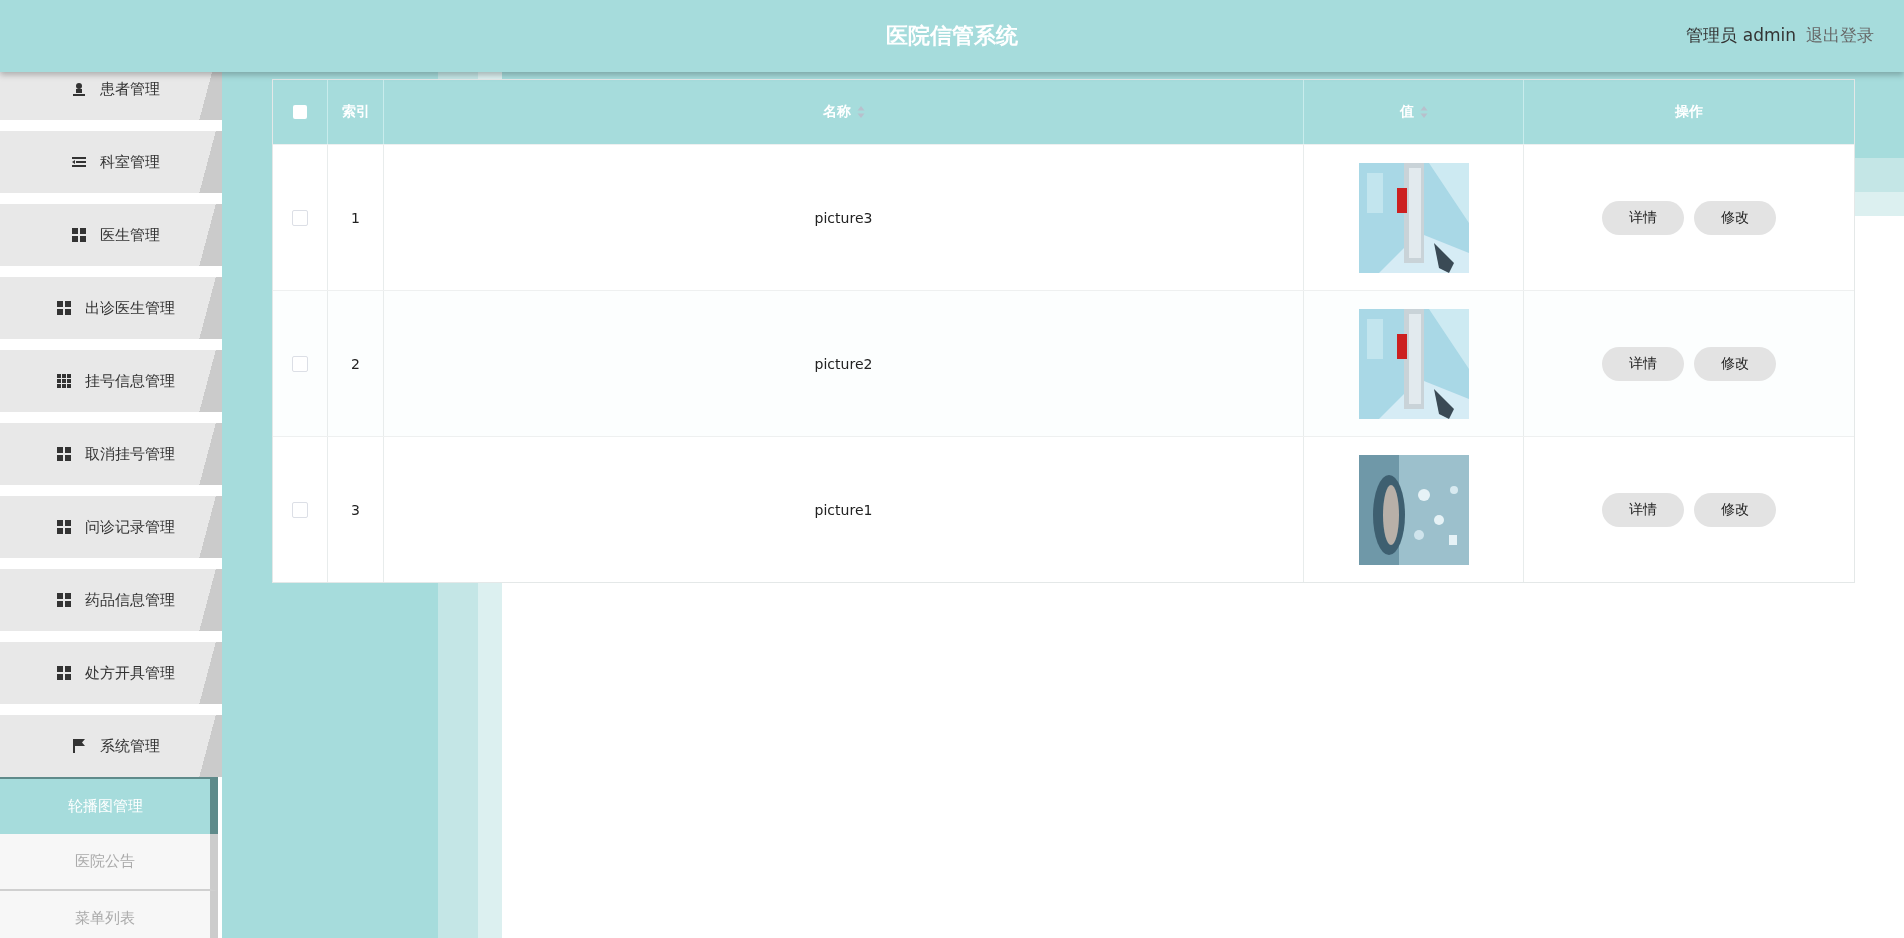 This screenshot has height=938, width=1904. Describe the element at coordinates (843, 509) in the screenshot. I see `table-cell: picture1` at that location.